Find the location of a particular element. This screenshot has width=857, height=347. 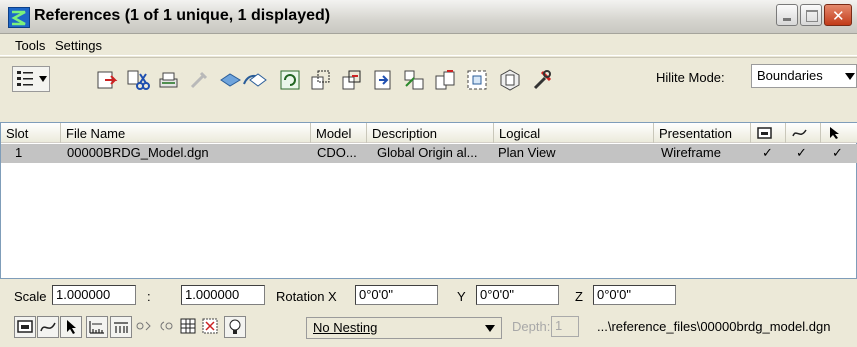

scale-icon is located at coordinates (320, 80).